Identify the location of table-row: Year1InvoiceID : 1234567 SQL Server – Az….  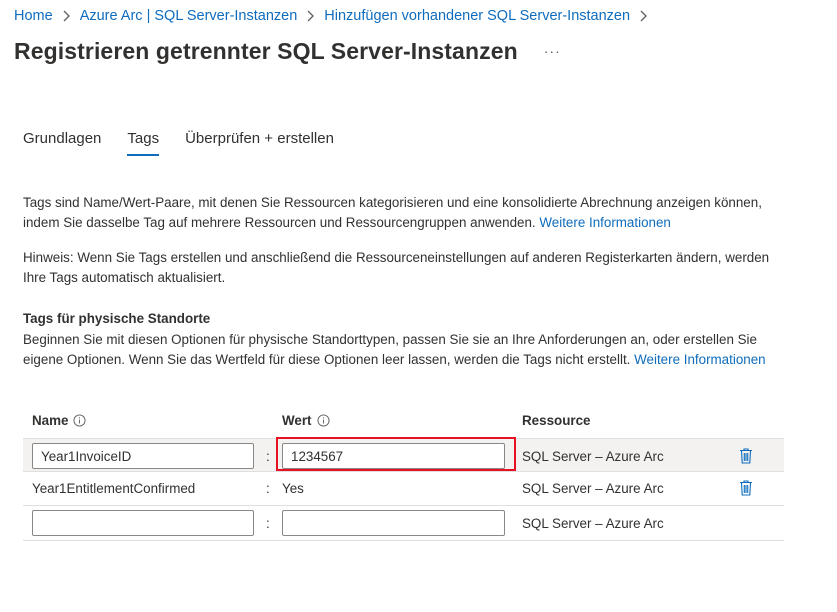
(403, 454).